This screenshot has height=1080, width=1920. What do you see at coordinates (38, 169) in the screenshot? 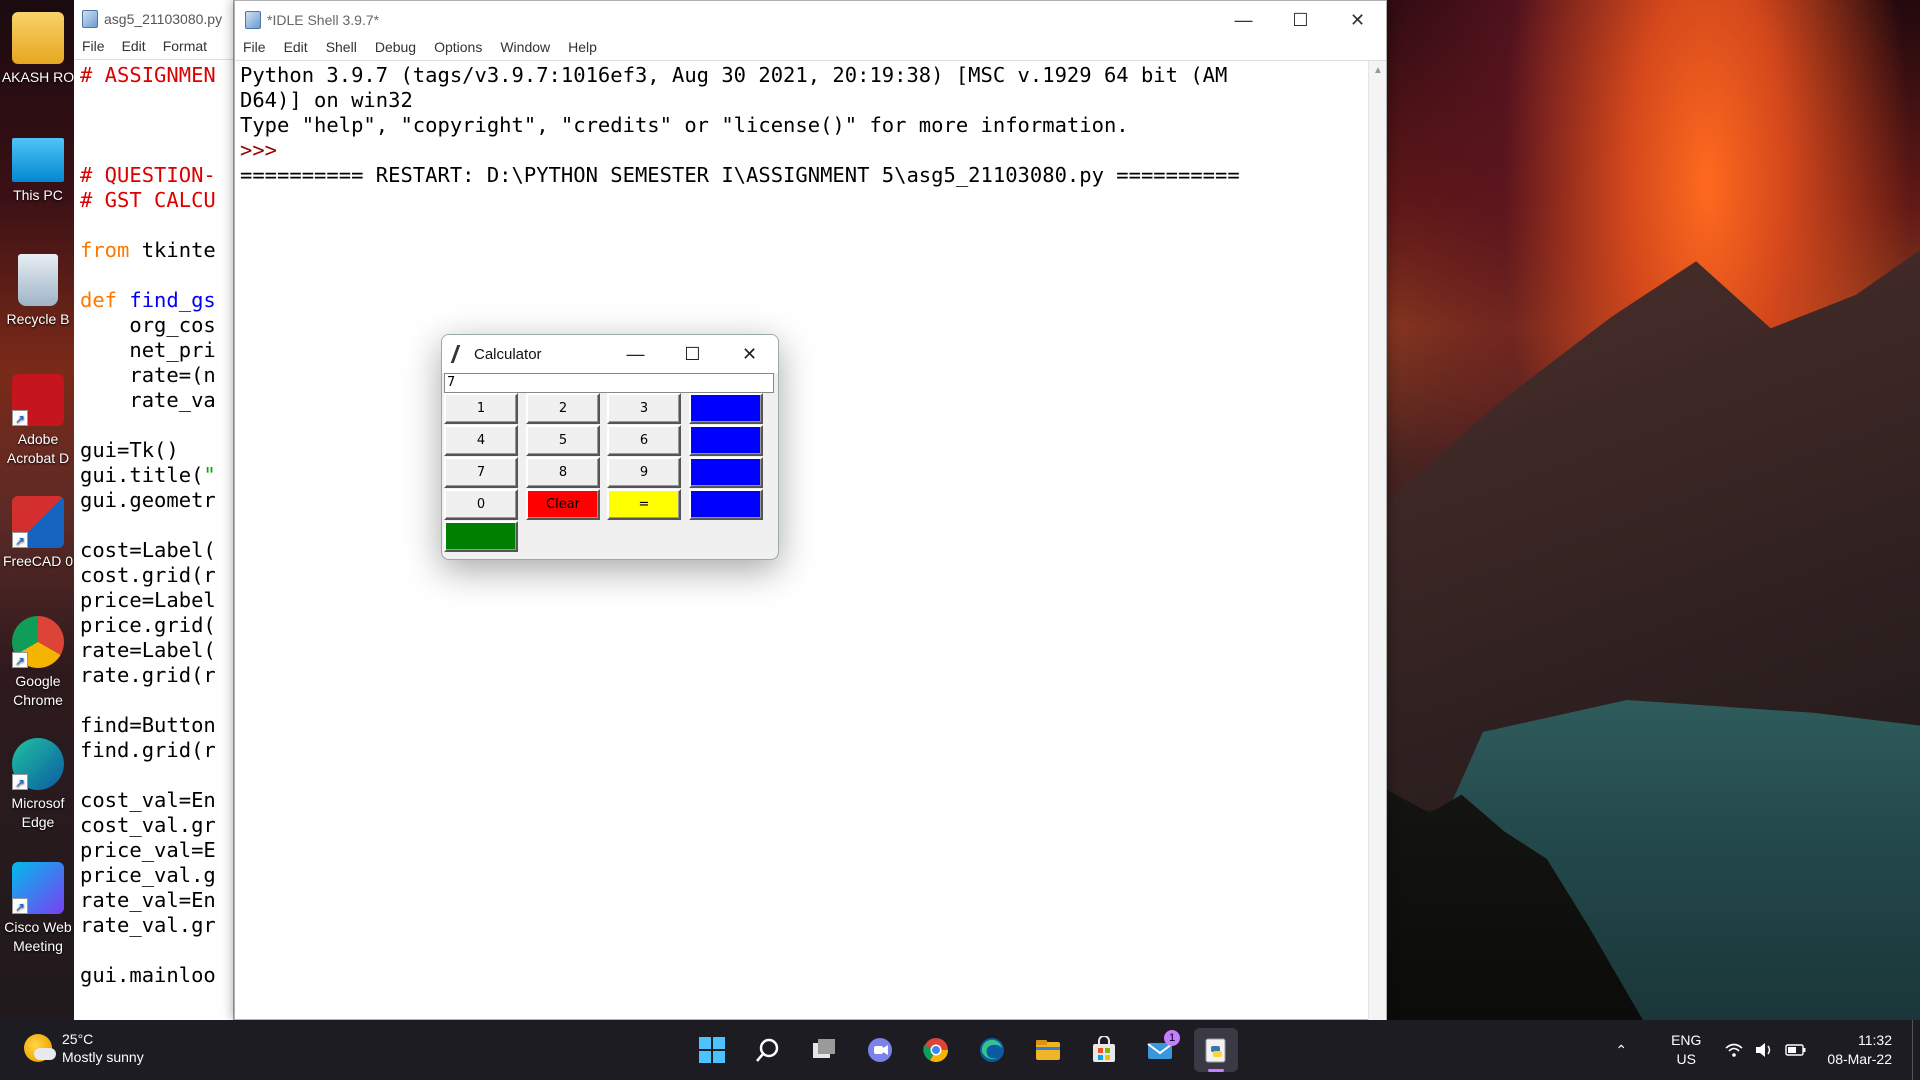
I see `desktop-icon-this-pc: This PC` at bounding box center [38, 169].